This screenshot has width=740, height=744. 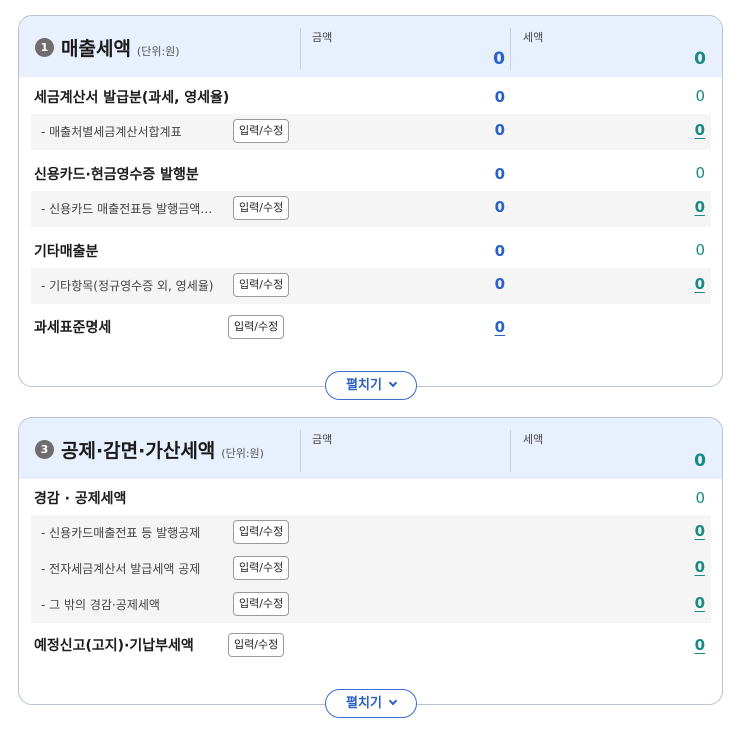 I want to click on section-number-badge: 1, so click(x=44, y=47).